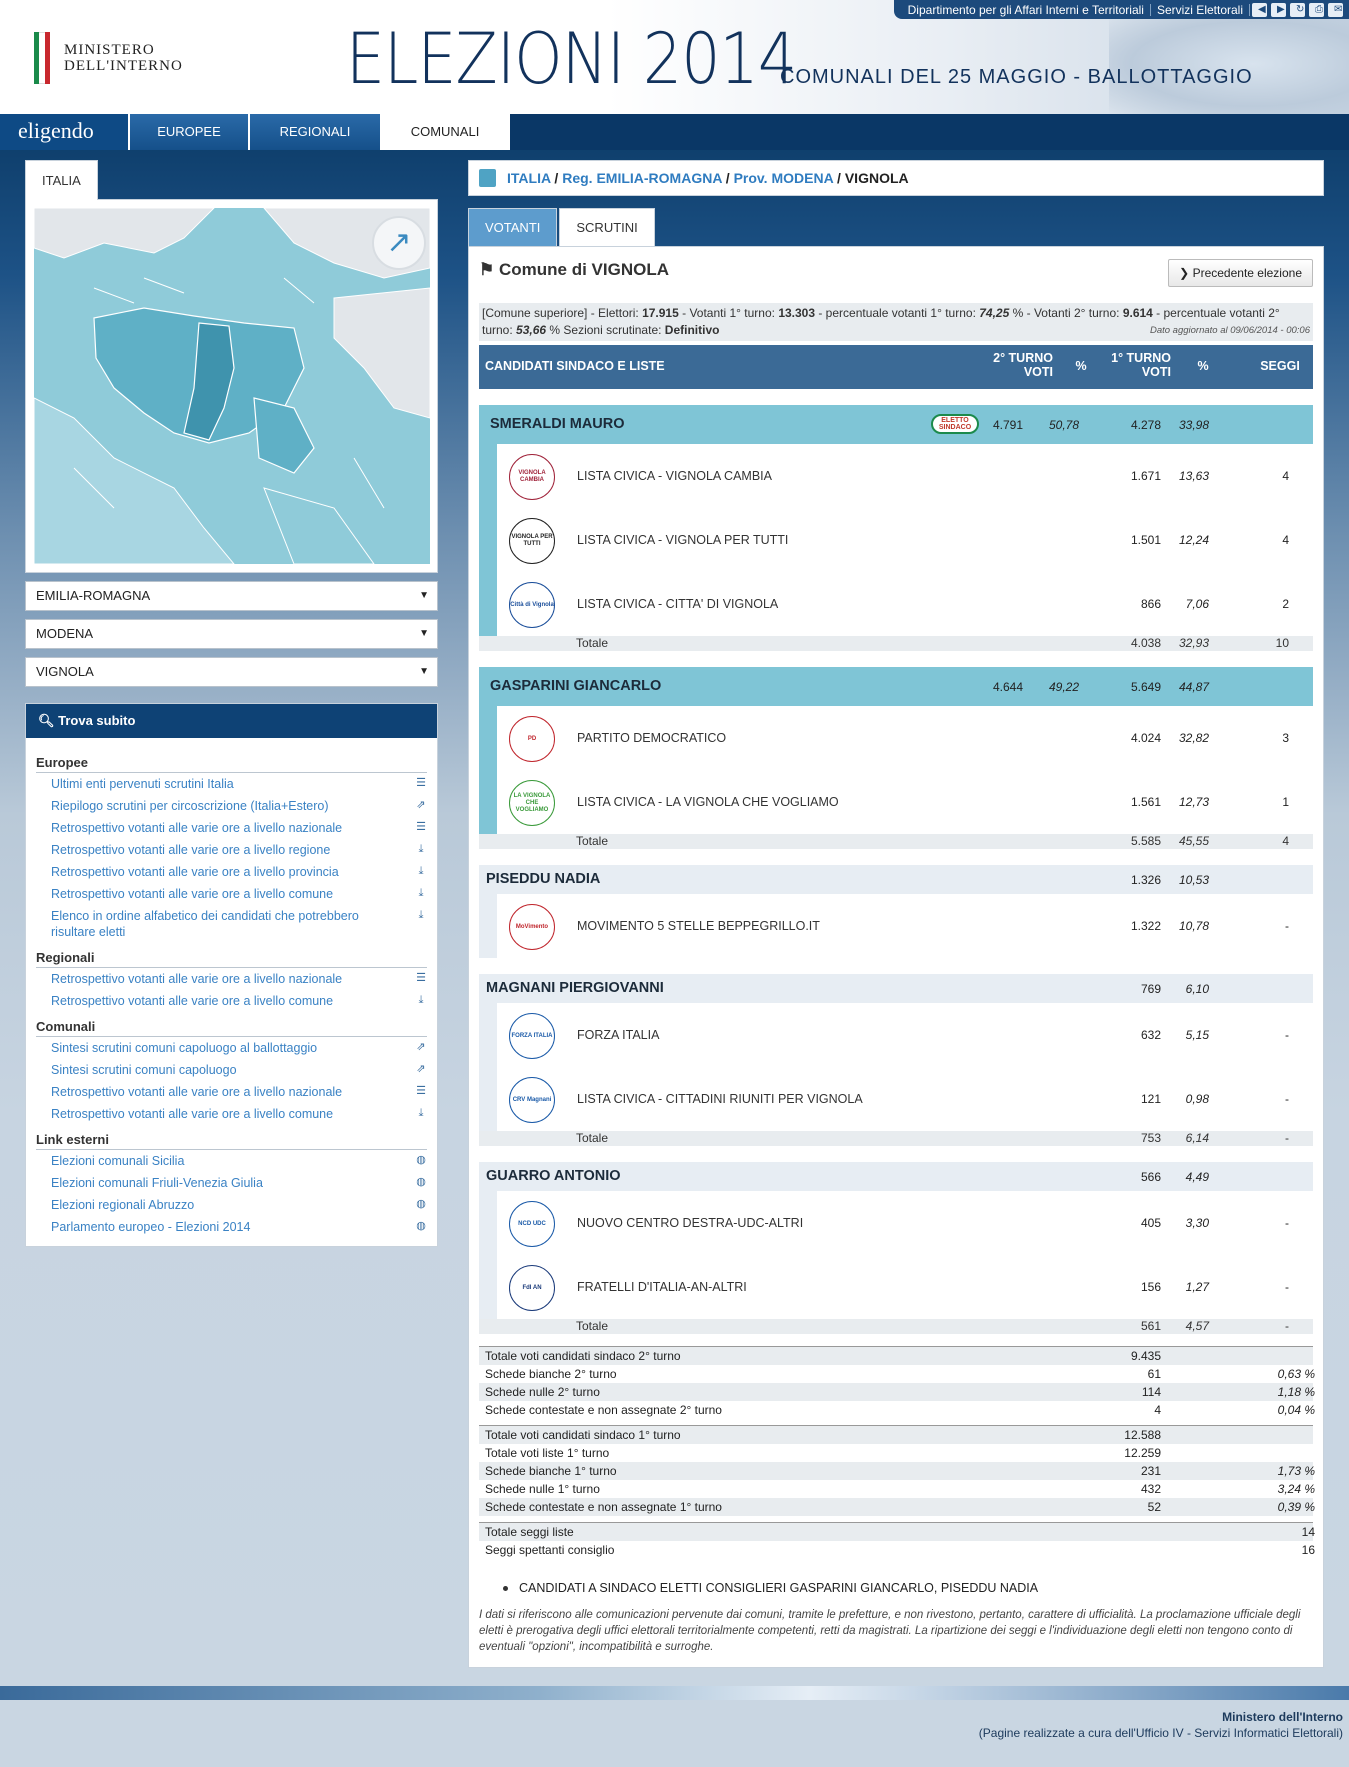 The width and height of the screenshot is (1349, 1767). What do you see at coordinates (231, 1161) in the screenshot?
I see `sidebar-link: Elezioni comunali Sicilia ◍` at bounding box center [231, 1161].